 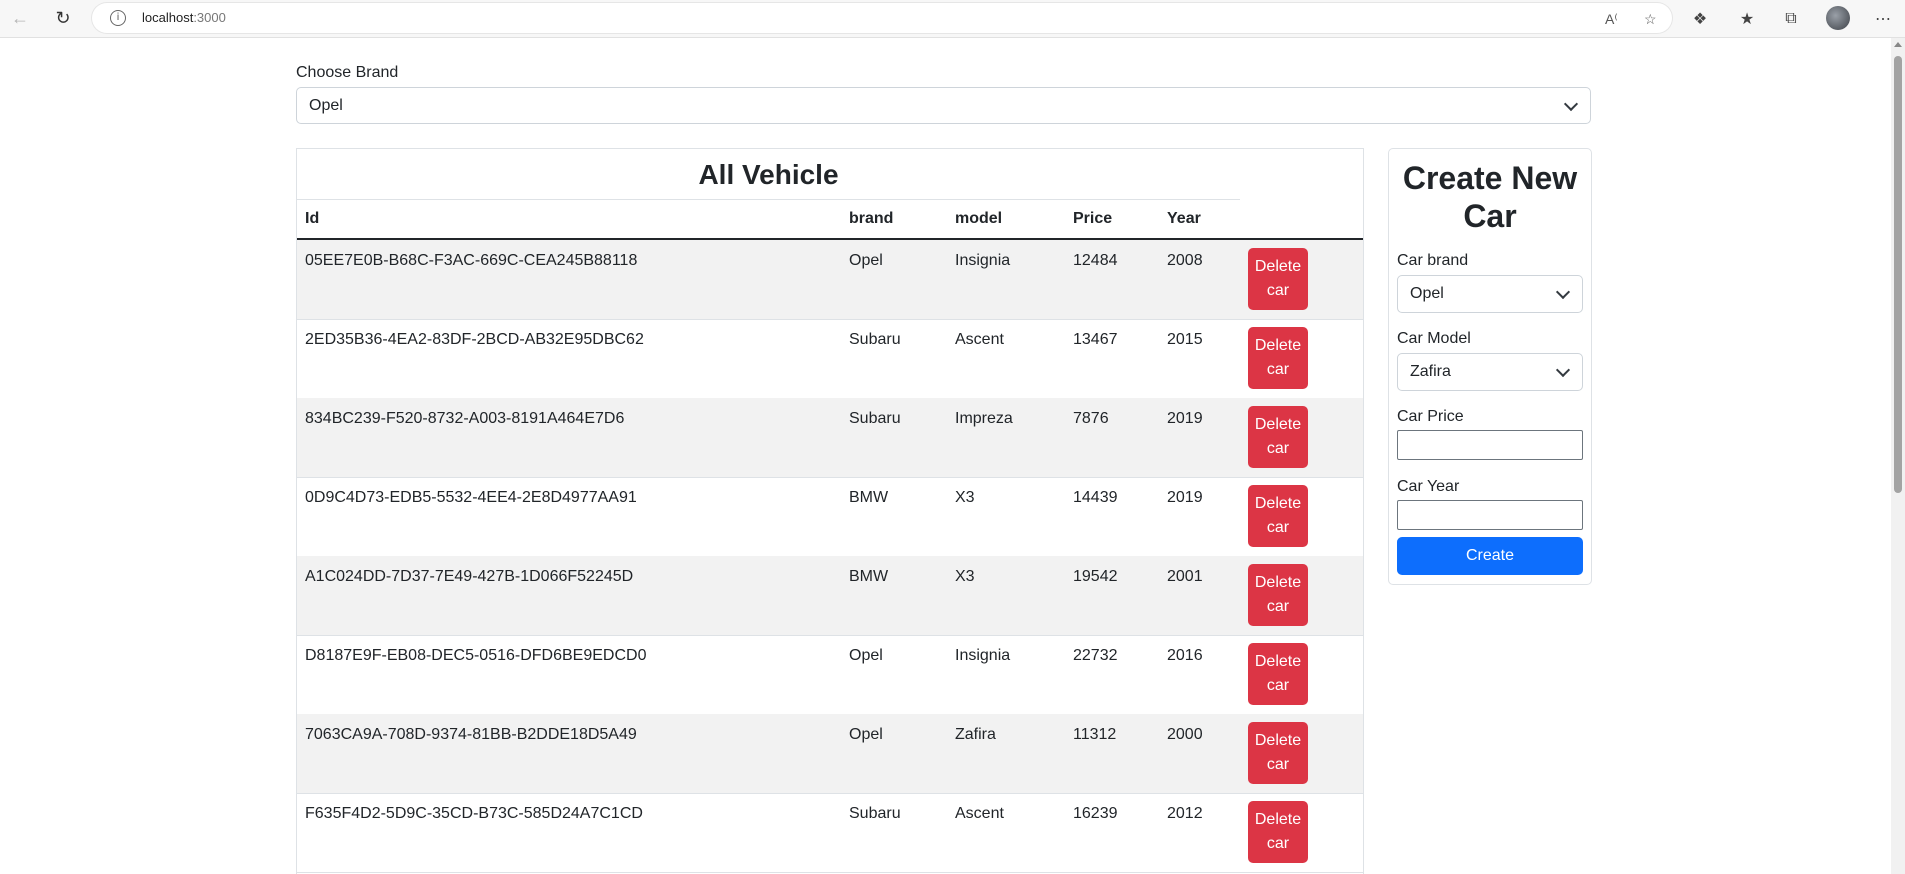 What do you see at coordinates (1838, 18) in the screenshot?
I see `profile-avatar` at bounding box center [1838, 18].